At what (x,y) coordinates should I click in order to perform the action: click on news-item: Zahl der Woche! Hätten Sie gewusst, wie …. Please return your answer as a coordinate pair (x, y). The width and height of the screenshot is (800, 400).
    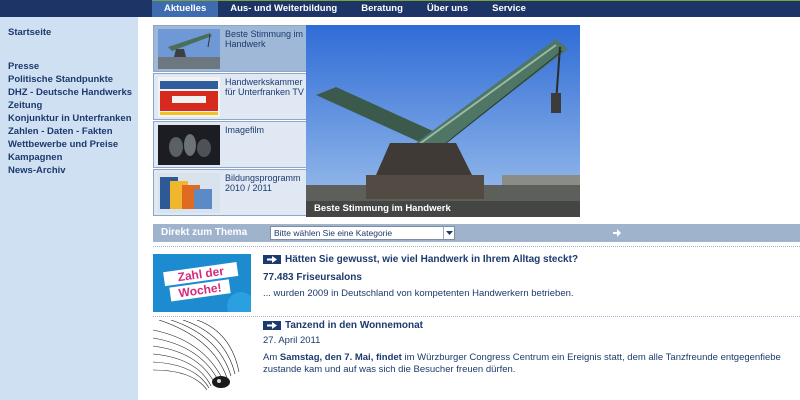
    Looking at the image, I should click on (476, 283).